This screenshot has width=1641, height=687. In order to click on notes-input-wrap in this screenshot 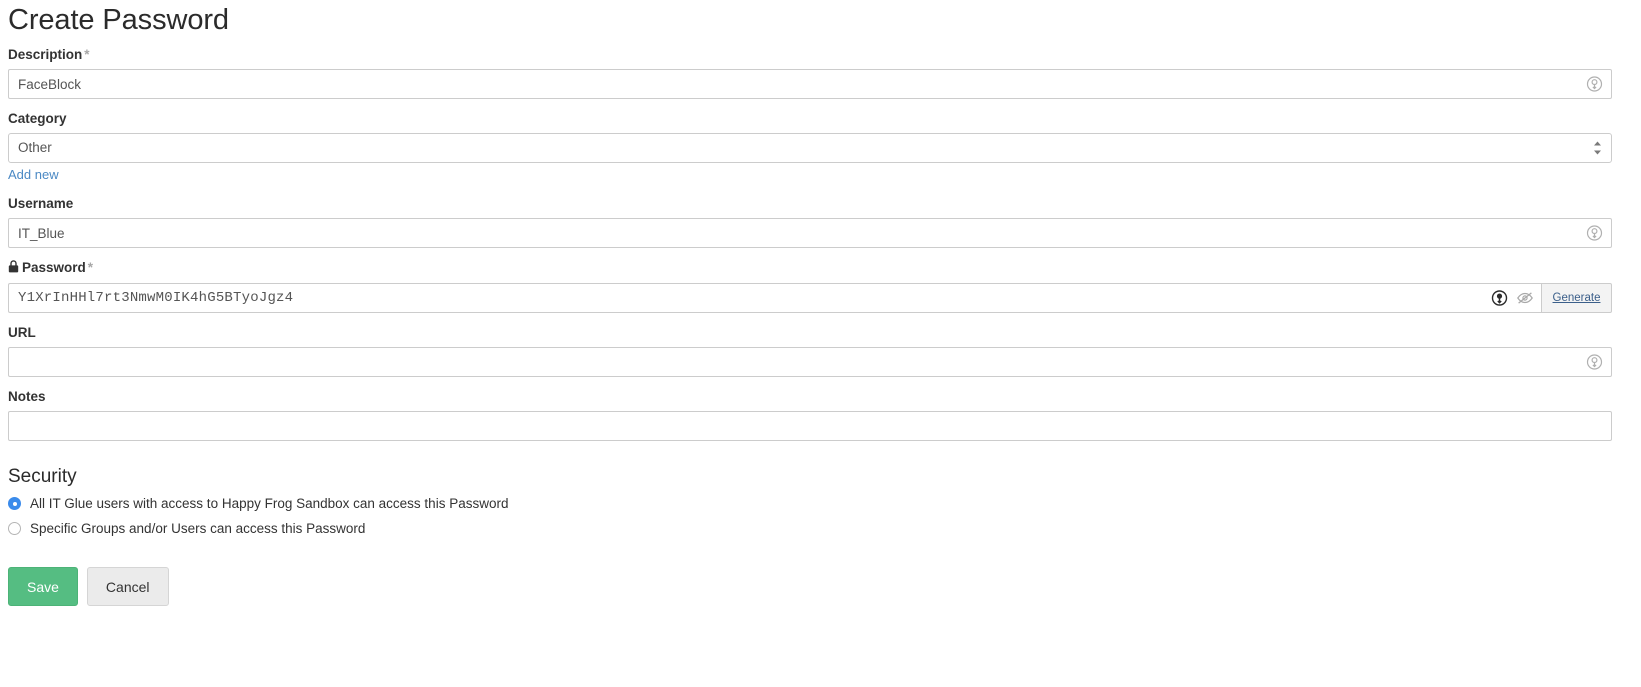, I will do `click(810, 426)`.